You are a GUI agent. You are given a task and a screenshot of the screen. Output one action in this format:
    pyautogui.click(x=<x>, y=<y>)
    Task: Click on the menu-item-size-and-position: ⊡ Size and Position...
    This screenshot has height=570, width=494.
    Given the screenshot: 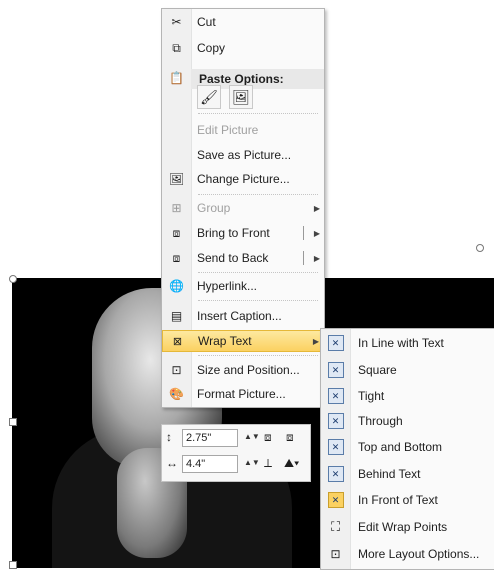 What is the action you would take?
    pyautogui.click(x=243, y=370)
    